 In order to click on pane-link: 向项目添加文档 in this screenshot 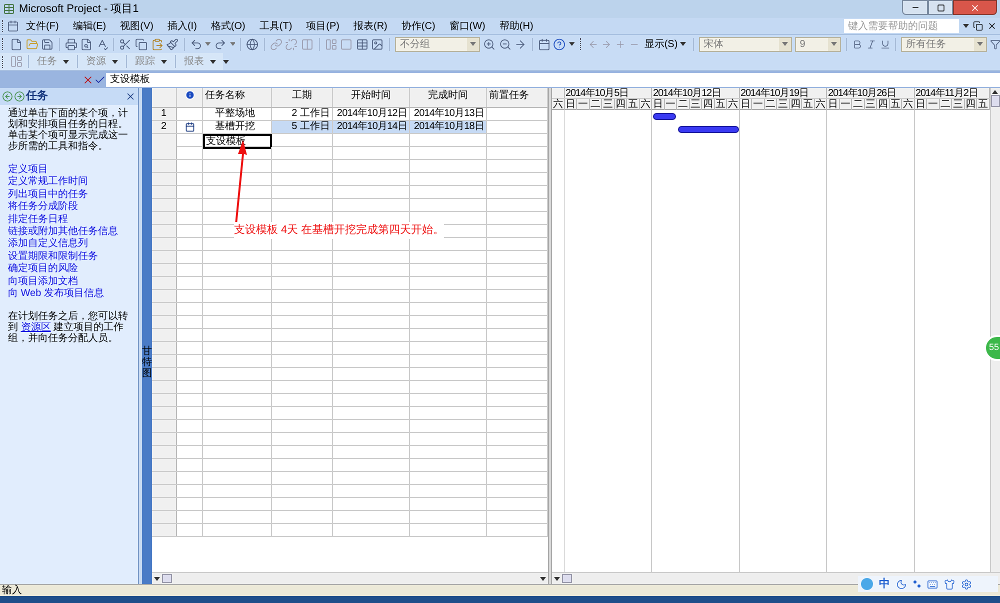, I will do `click(69, 282)`.